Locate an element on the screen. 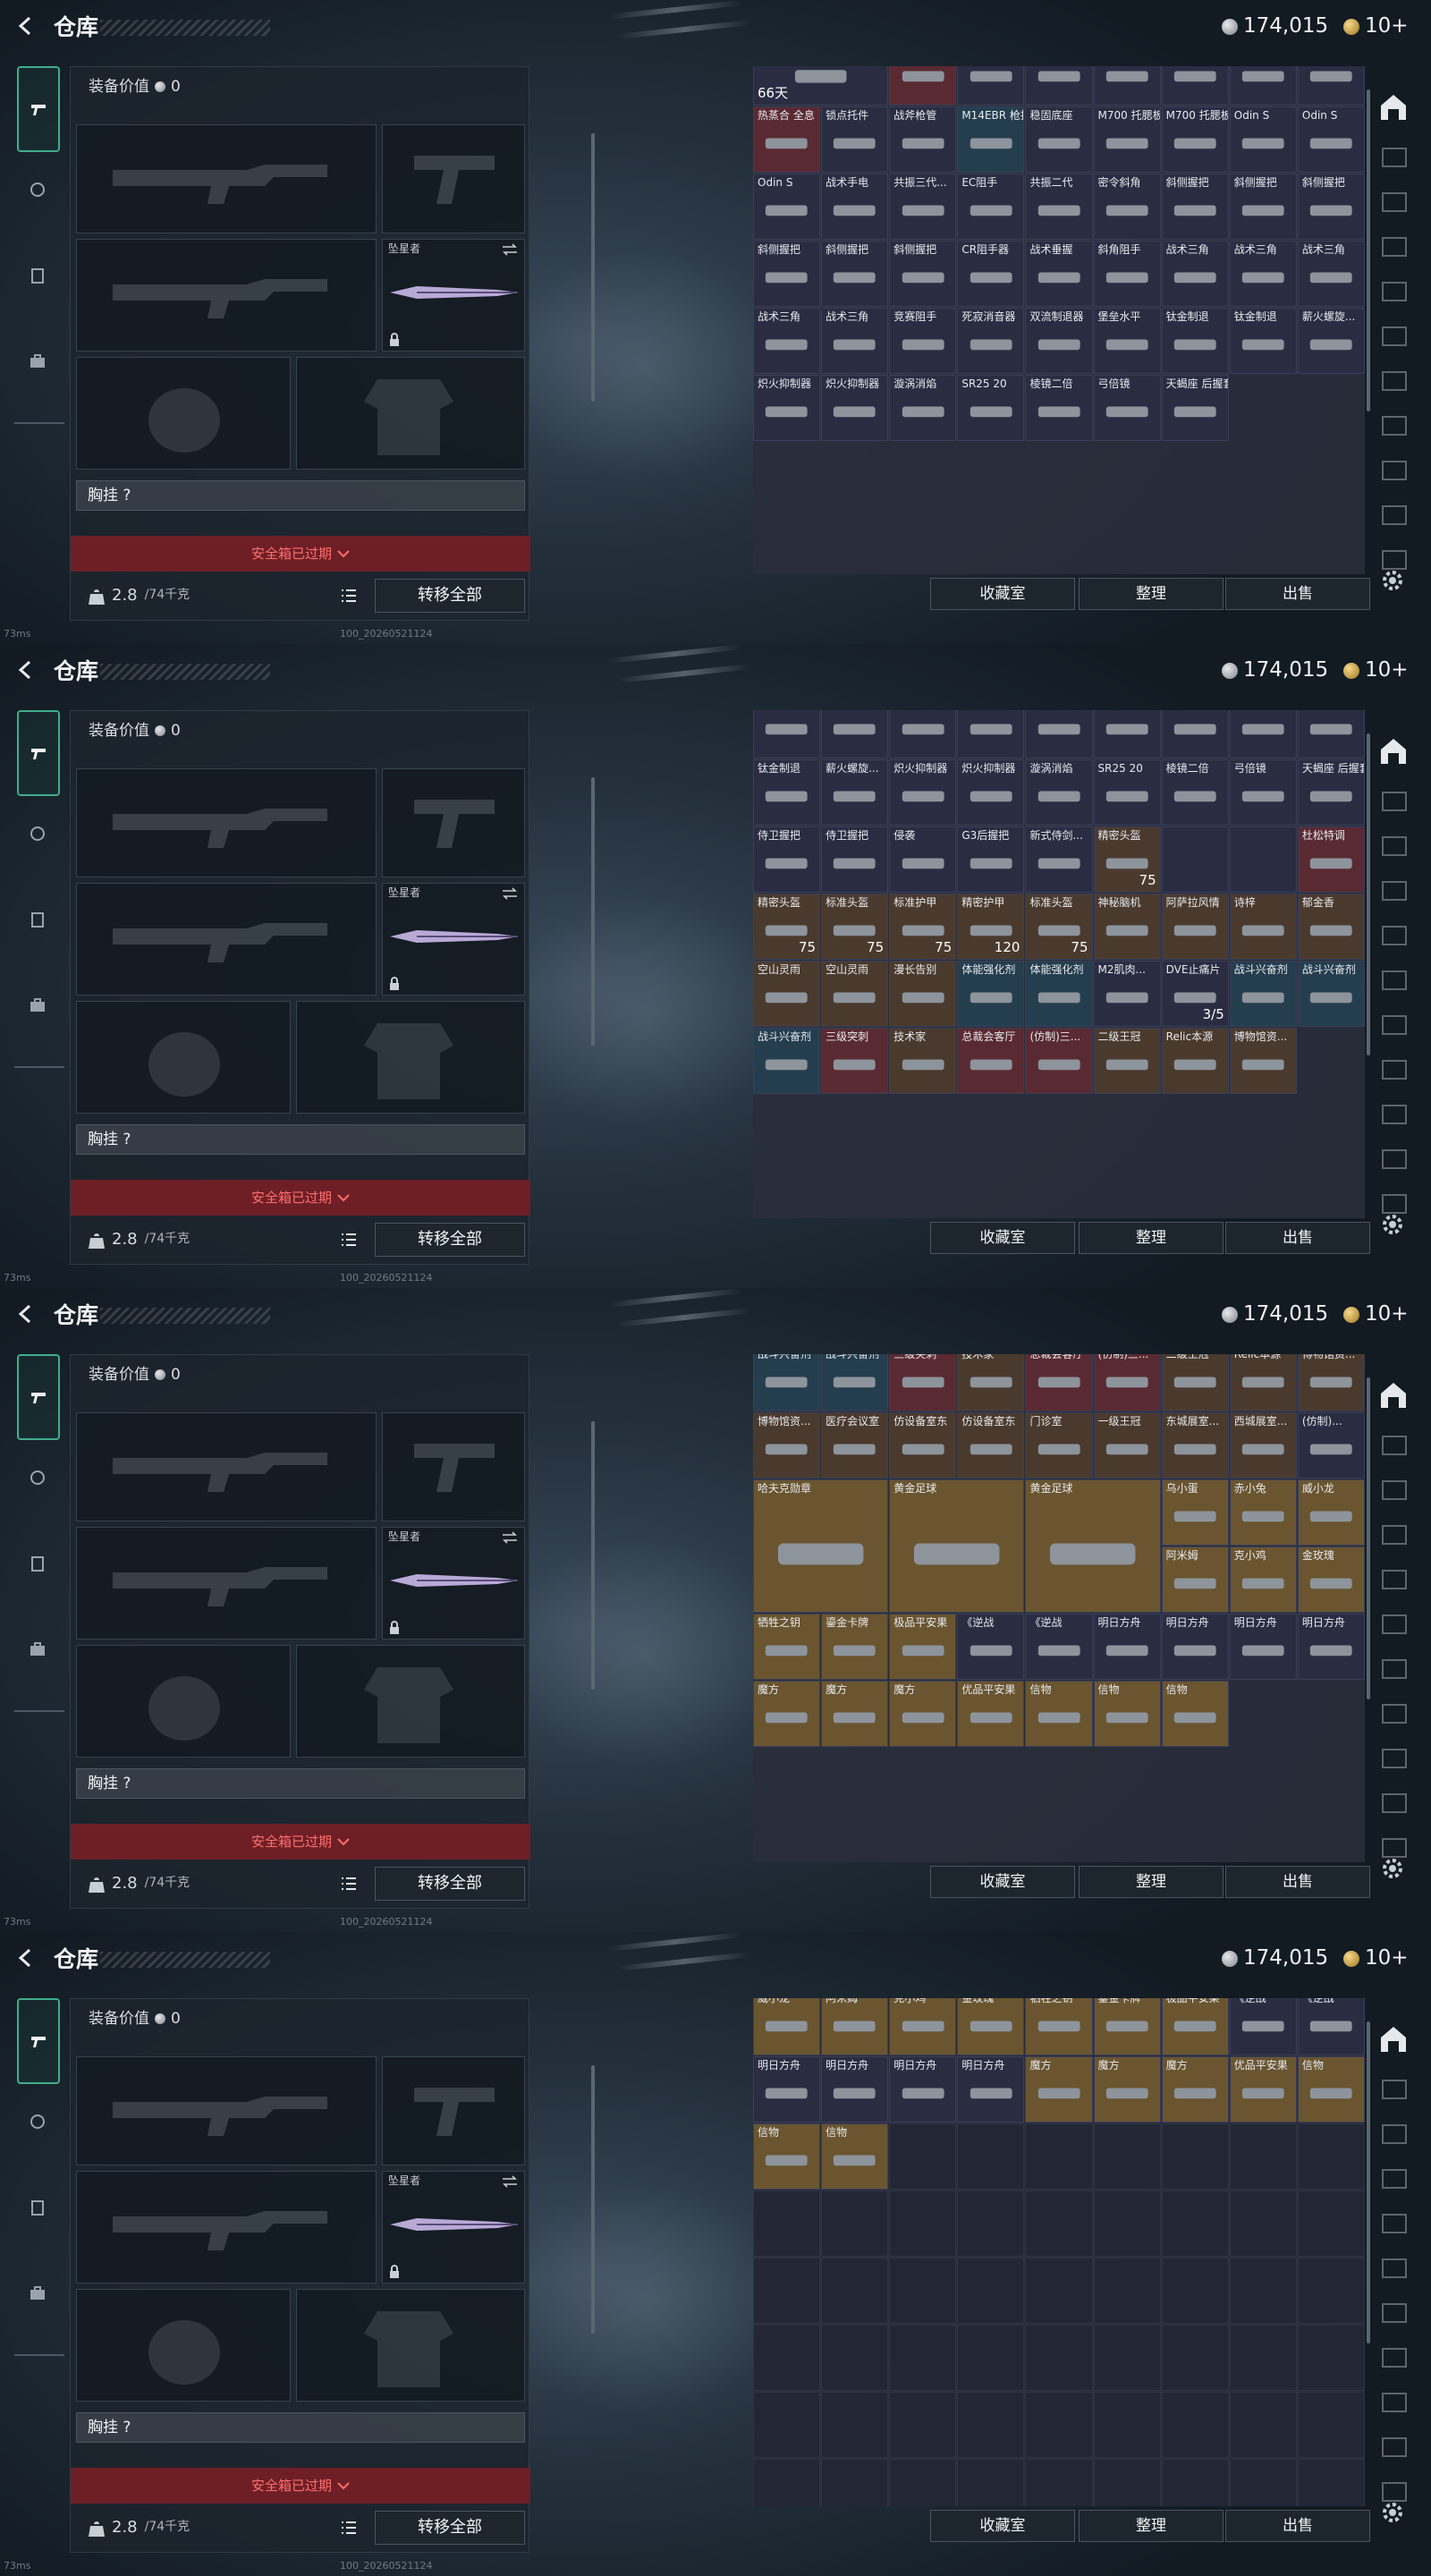 This screenshot has height=2576, width=1431. pistol-slot is located at coordinates (454, 822).